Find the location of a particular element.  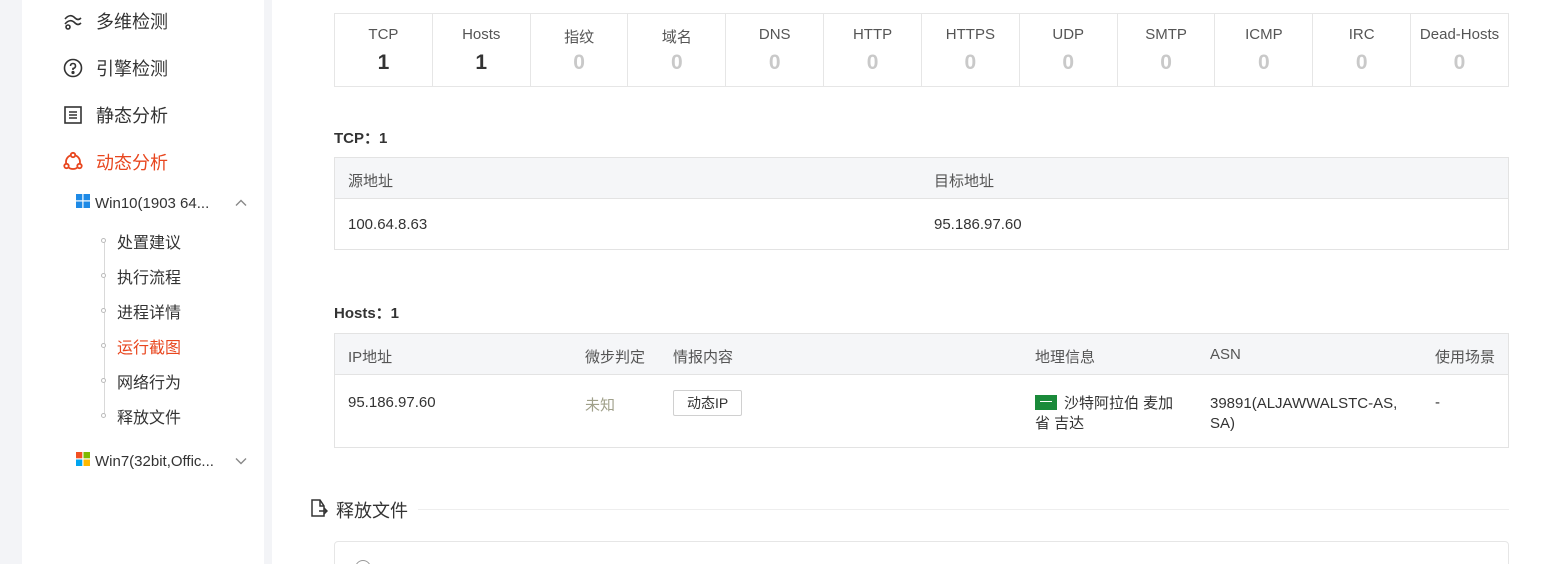

stat-label: IRC is located at coordinates (1361, 34).